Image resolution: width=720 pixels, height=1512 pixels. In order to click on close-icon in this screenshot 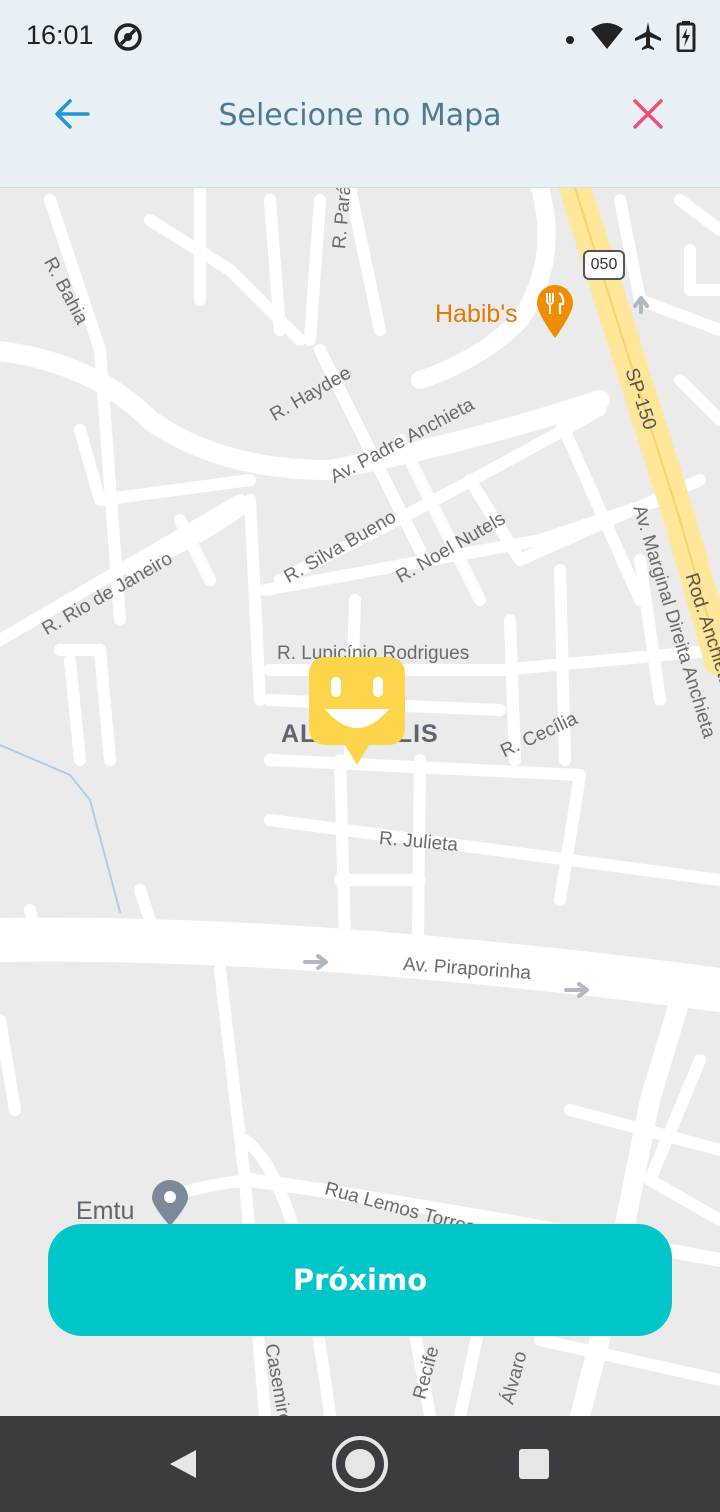, I will do `click(648, 119)`.